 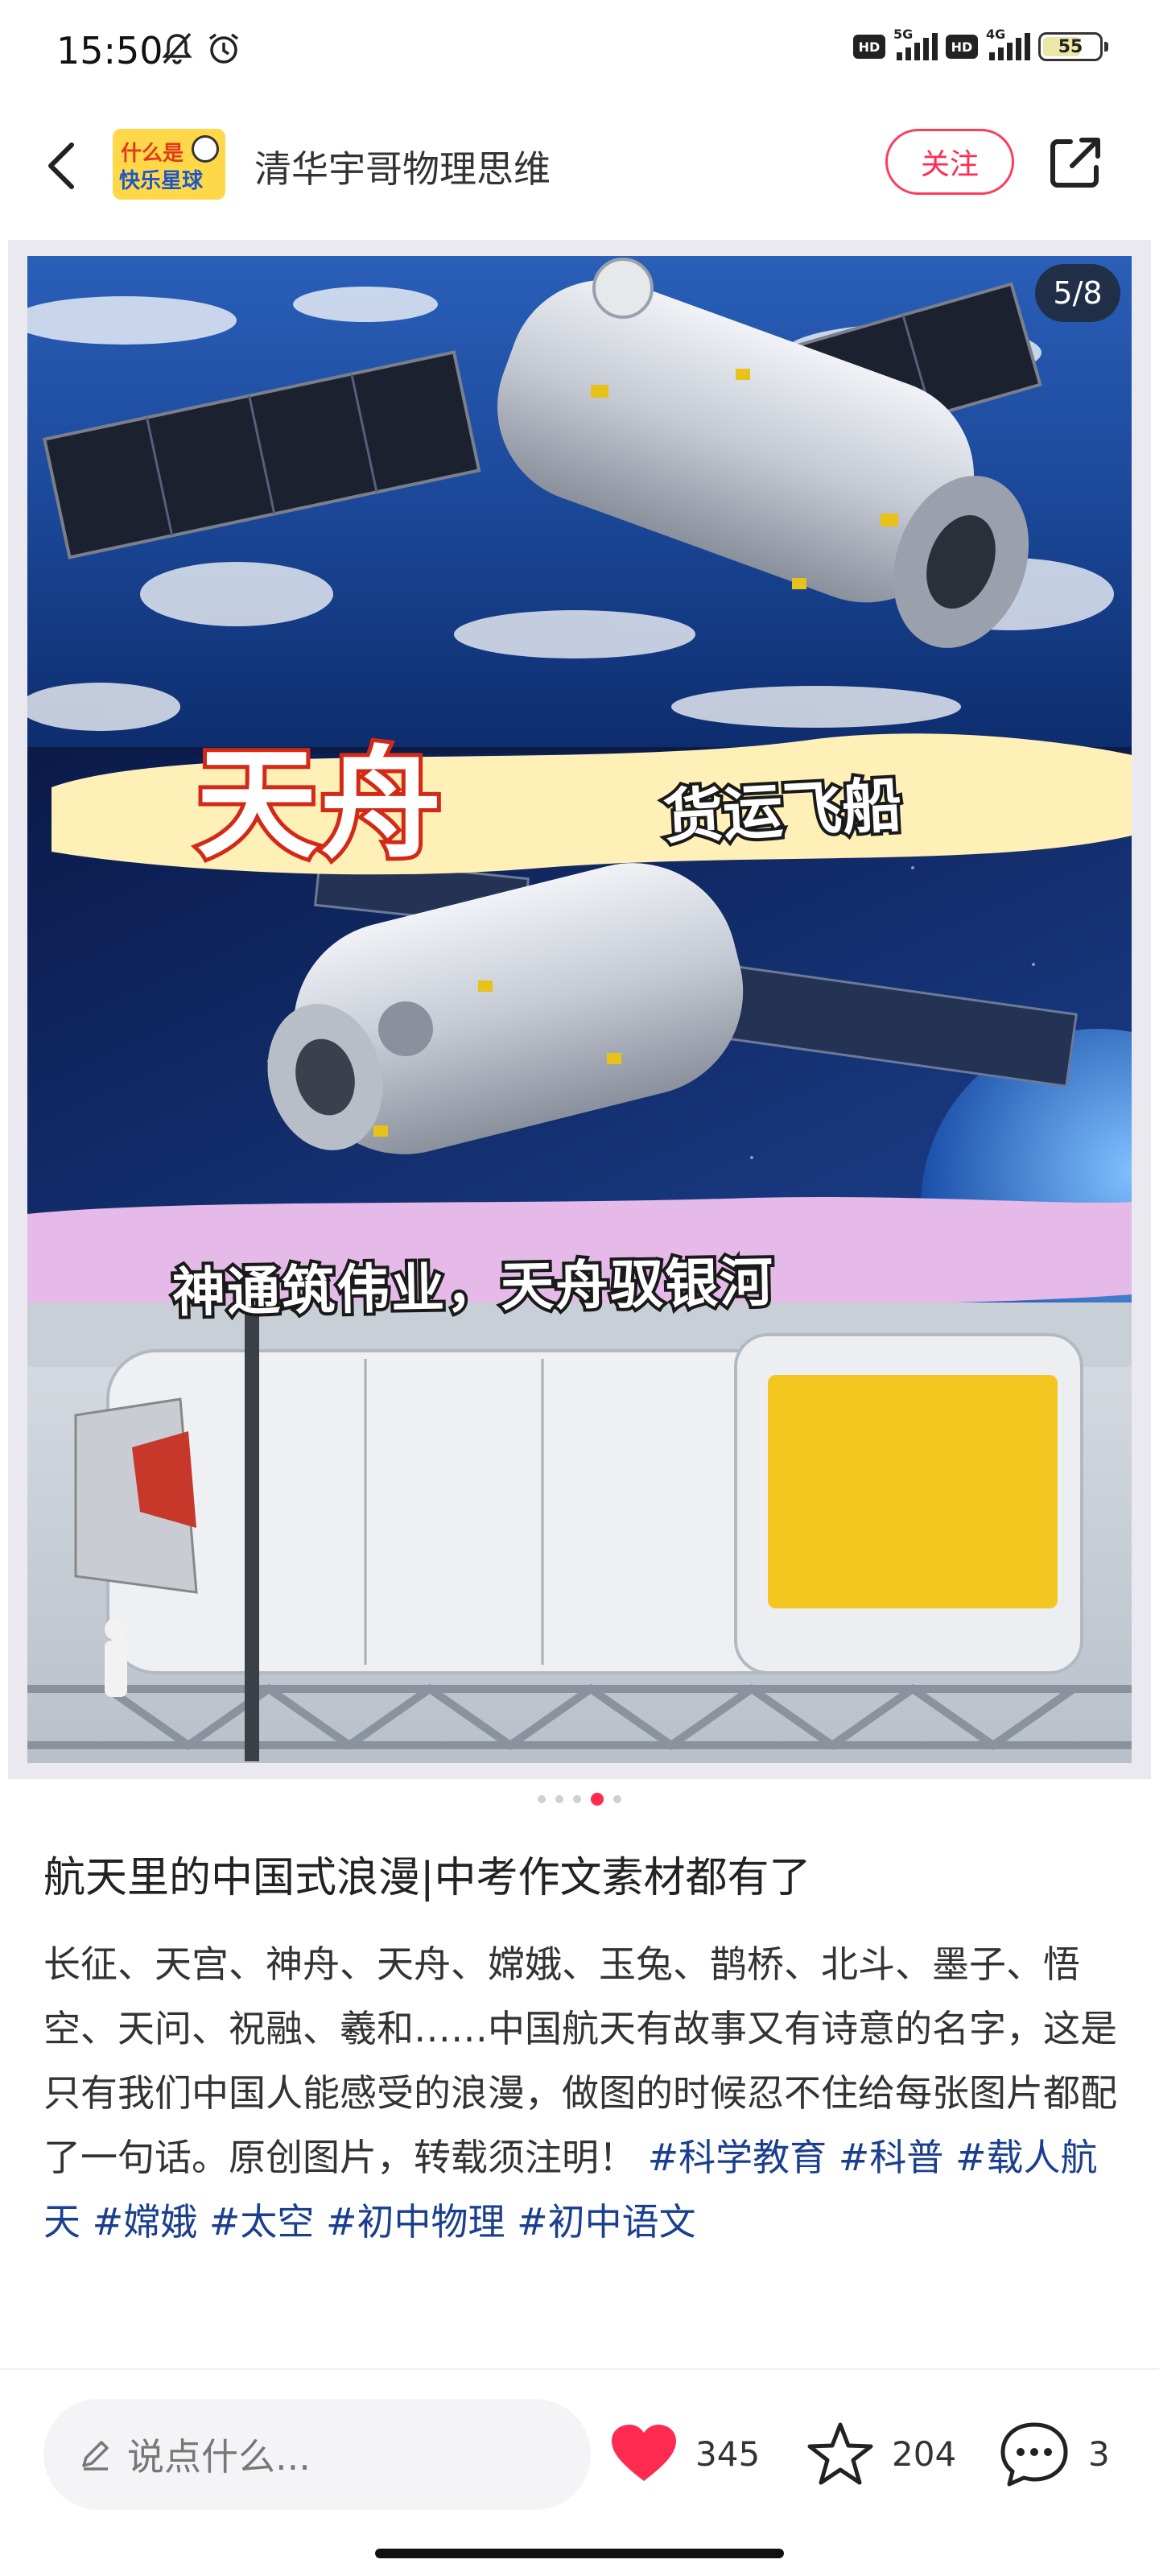 What do you see at coordinates (1077, 293) in the screenshot?
I see `page-indicator: 5/8` at bounding box center [1077, 293].